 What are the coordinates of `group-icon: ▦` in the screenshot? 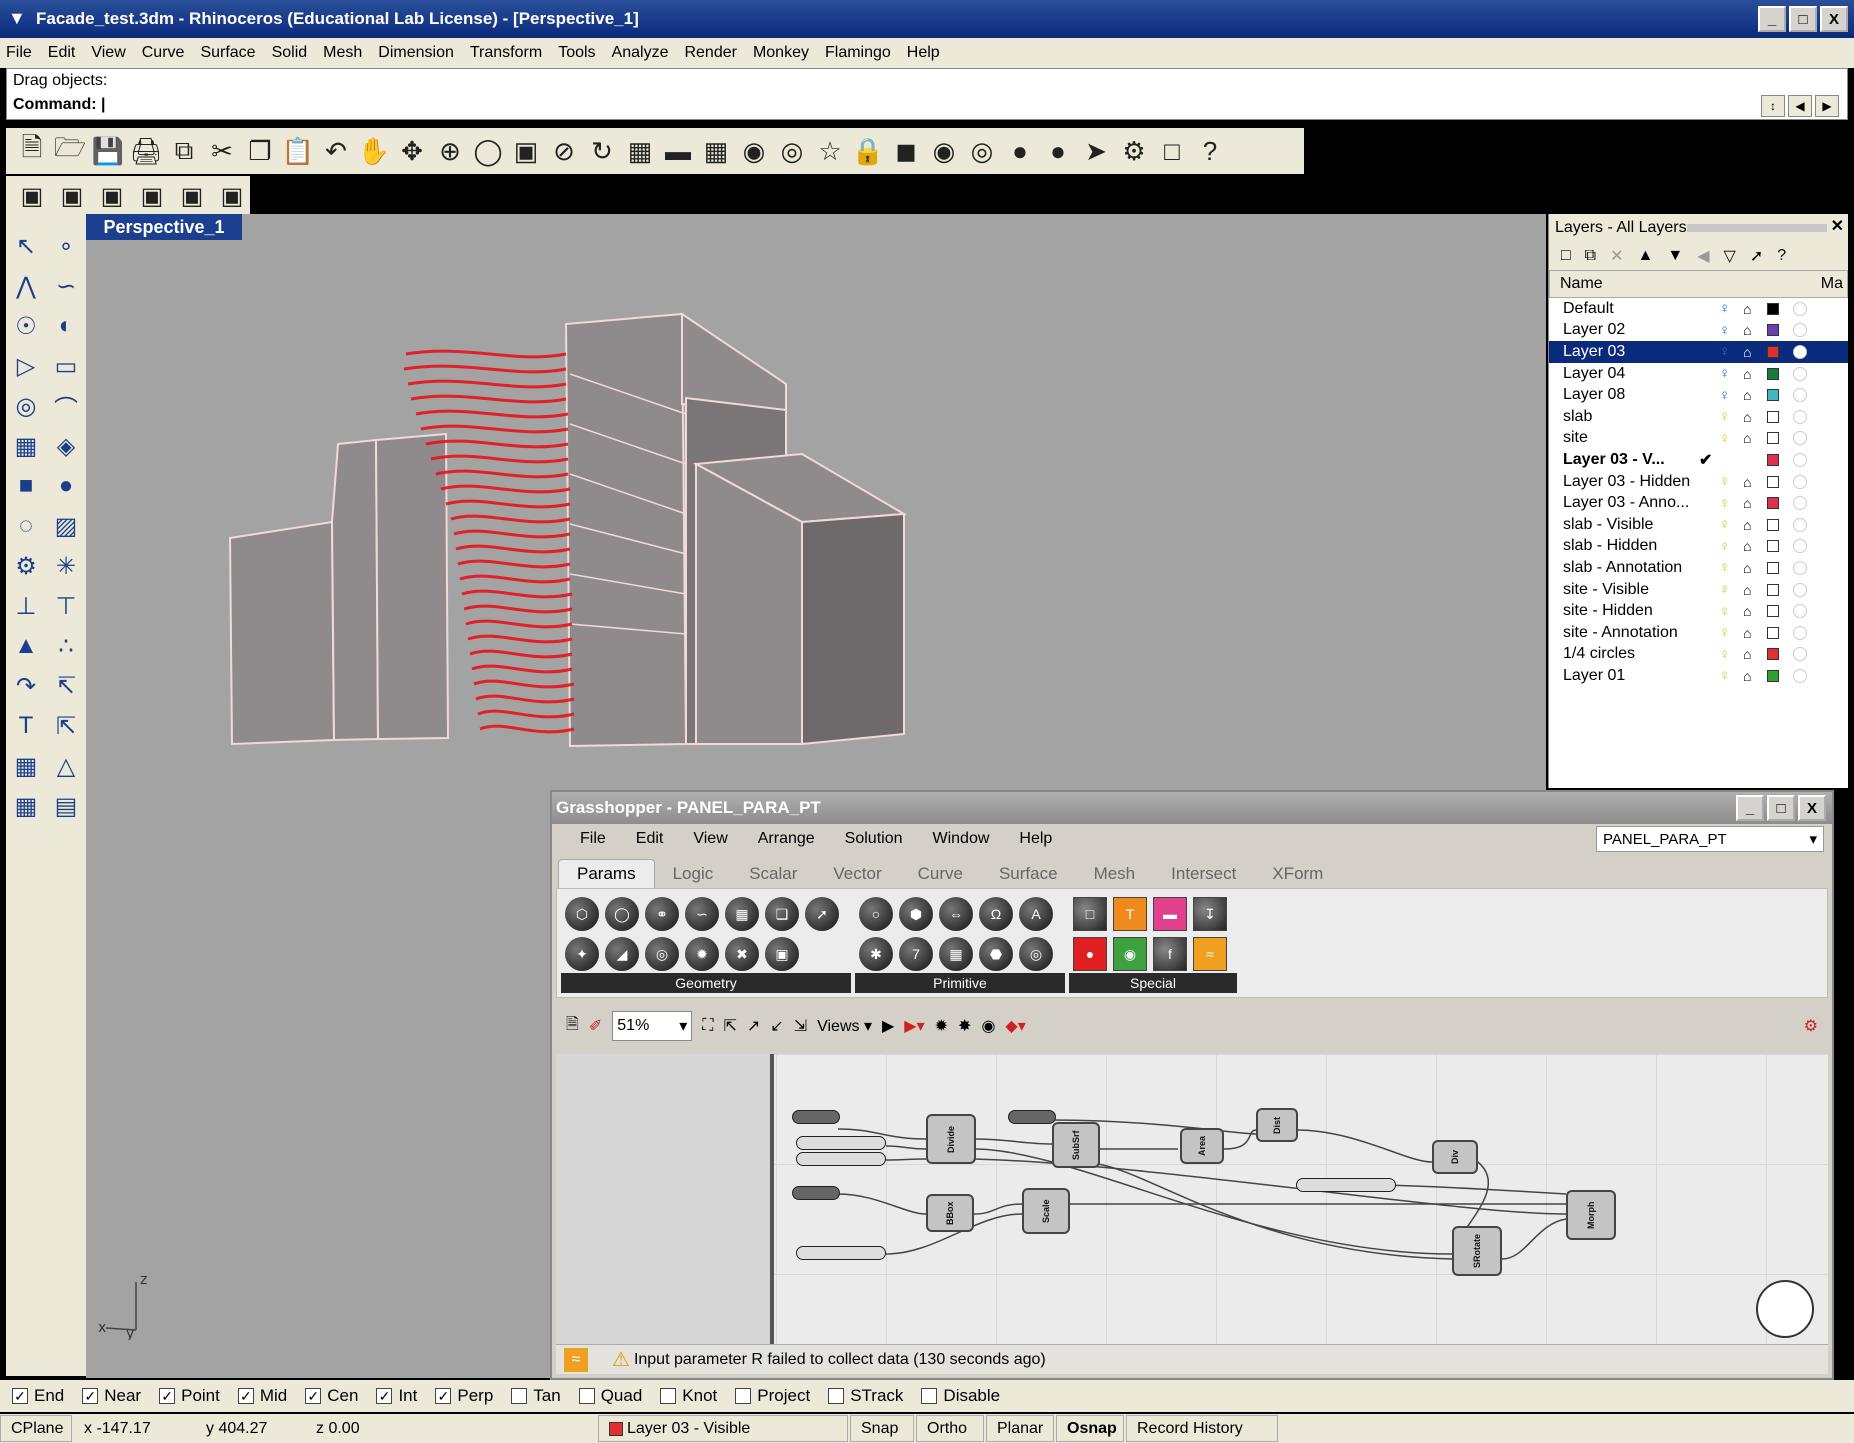 It's located at (26, 766).